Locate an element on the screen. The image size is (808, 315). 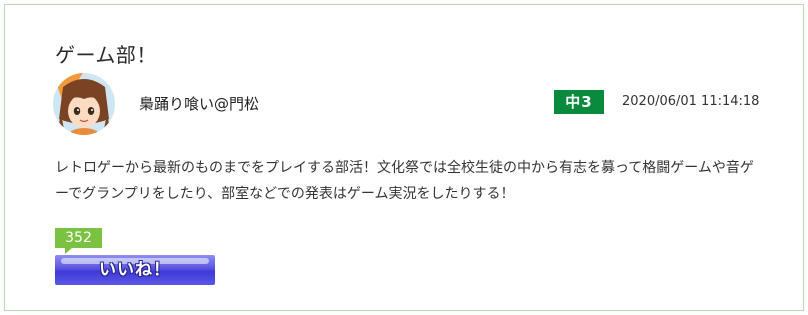
like-button-label: いいね！ is located at coordinates (135, 270).